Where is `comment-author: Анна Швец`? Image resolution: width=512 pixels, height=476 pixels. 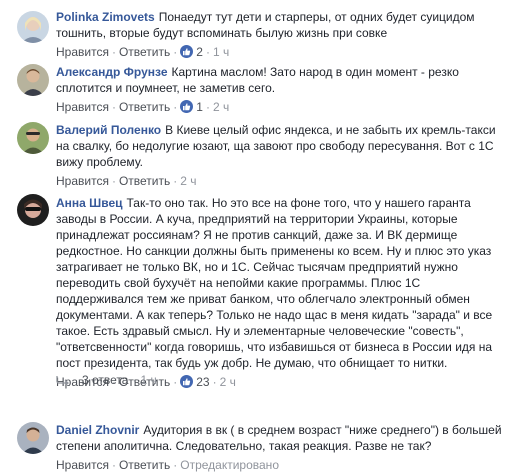
comment-author: Анна Швец is located at coordinates (89, 203).